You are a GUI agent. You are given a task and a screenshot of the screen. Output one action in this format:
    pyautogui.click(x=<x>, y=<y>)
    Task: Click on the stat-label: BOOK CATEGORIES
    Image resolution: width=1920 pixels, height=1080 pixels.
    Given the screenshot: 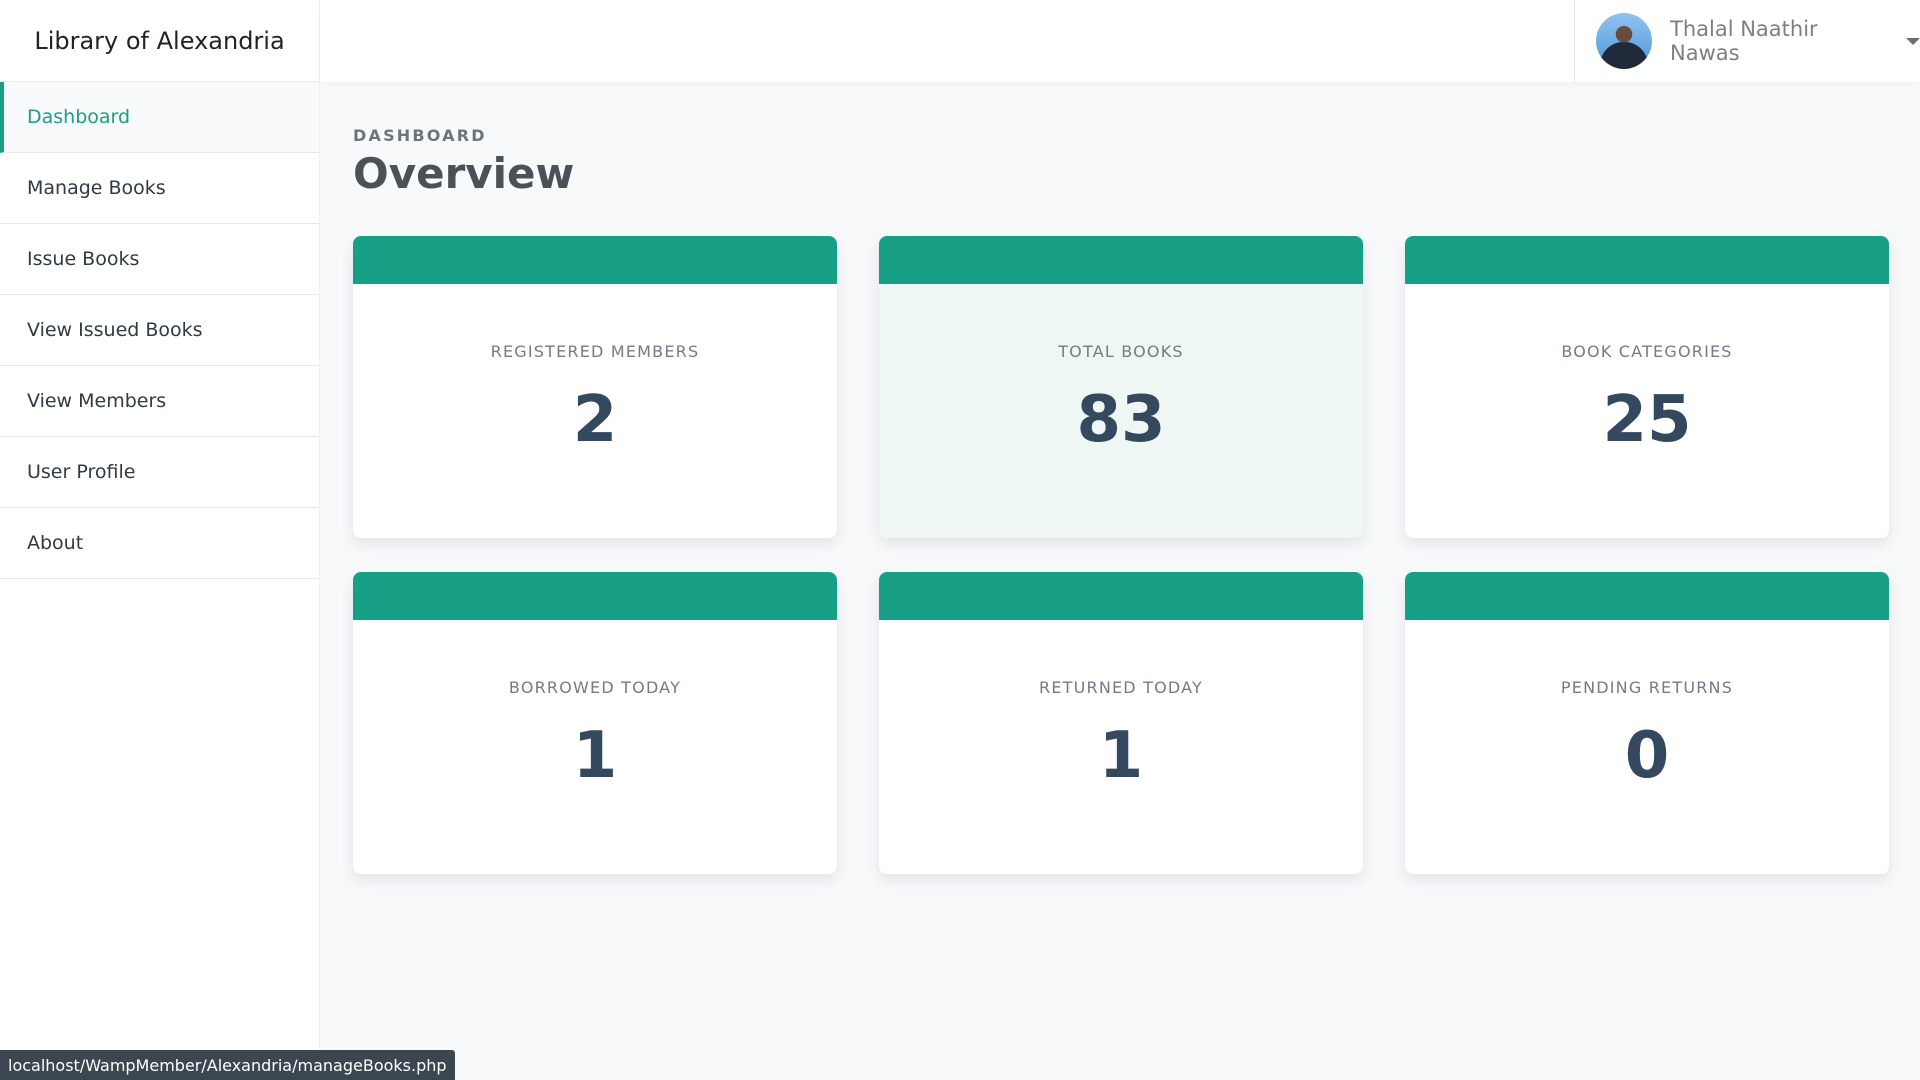 What is the action you would take?
    pyautogui.click(x=1647, y=351)
    